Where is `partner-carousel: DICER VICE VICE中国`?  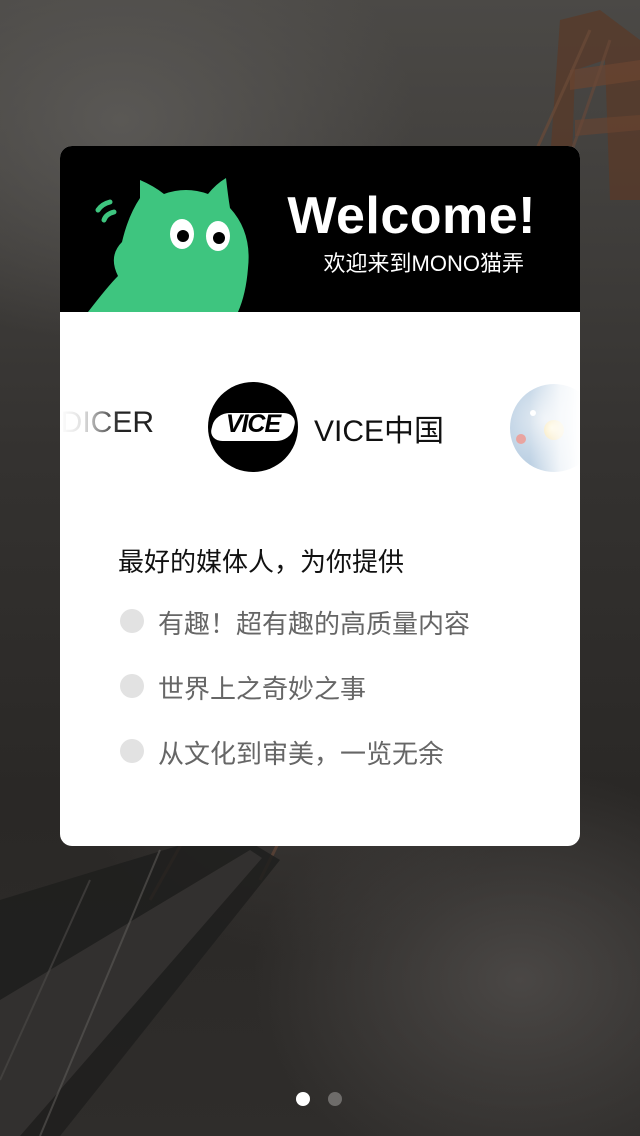
partner-carousel: DICER VICE VICE中国 is located at coordinates (320, 426).